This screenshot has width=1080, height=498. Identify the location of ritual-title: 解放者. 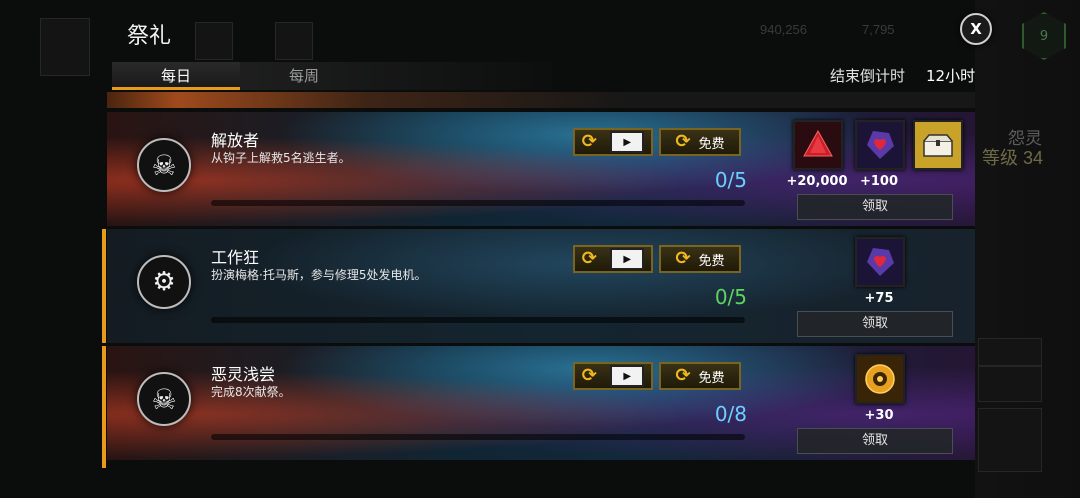
(235, 140).